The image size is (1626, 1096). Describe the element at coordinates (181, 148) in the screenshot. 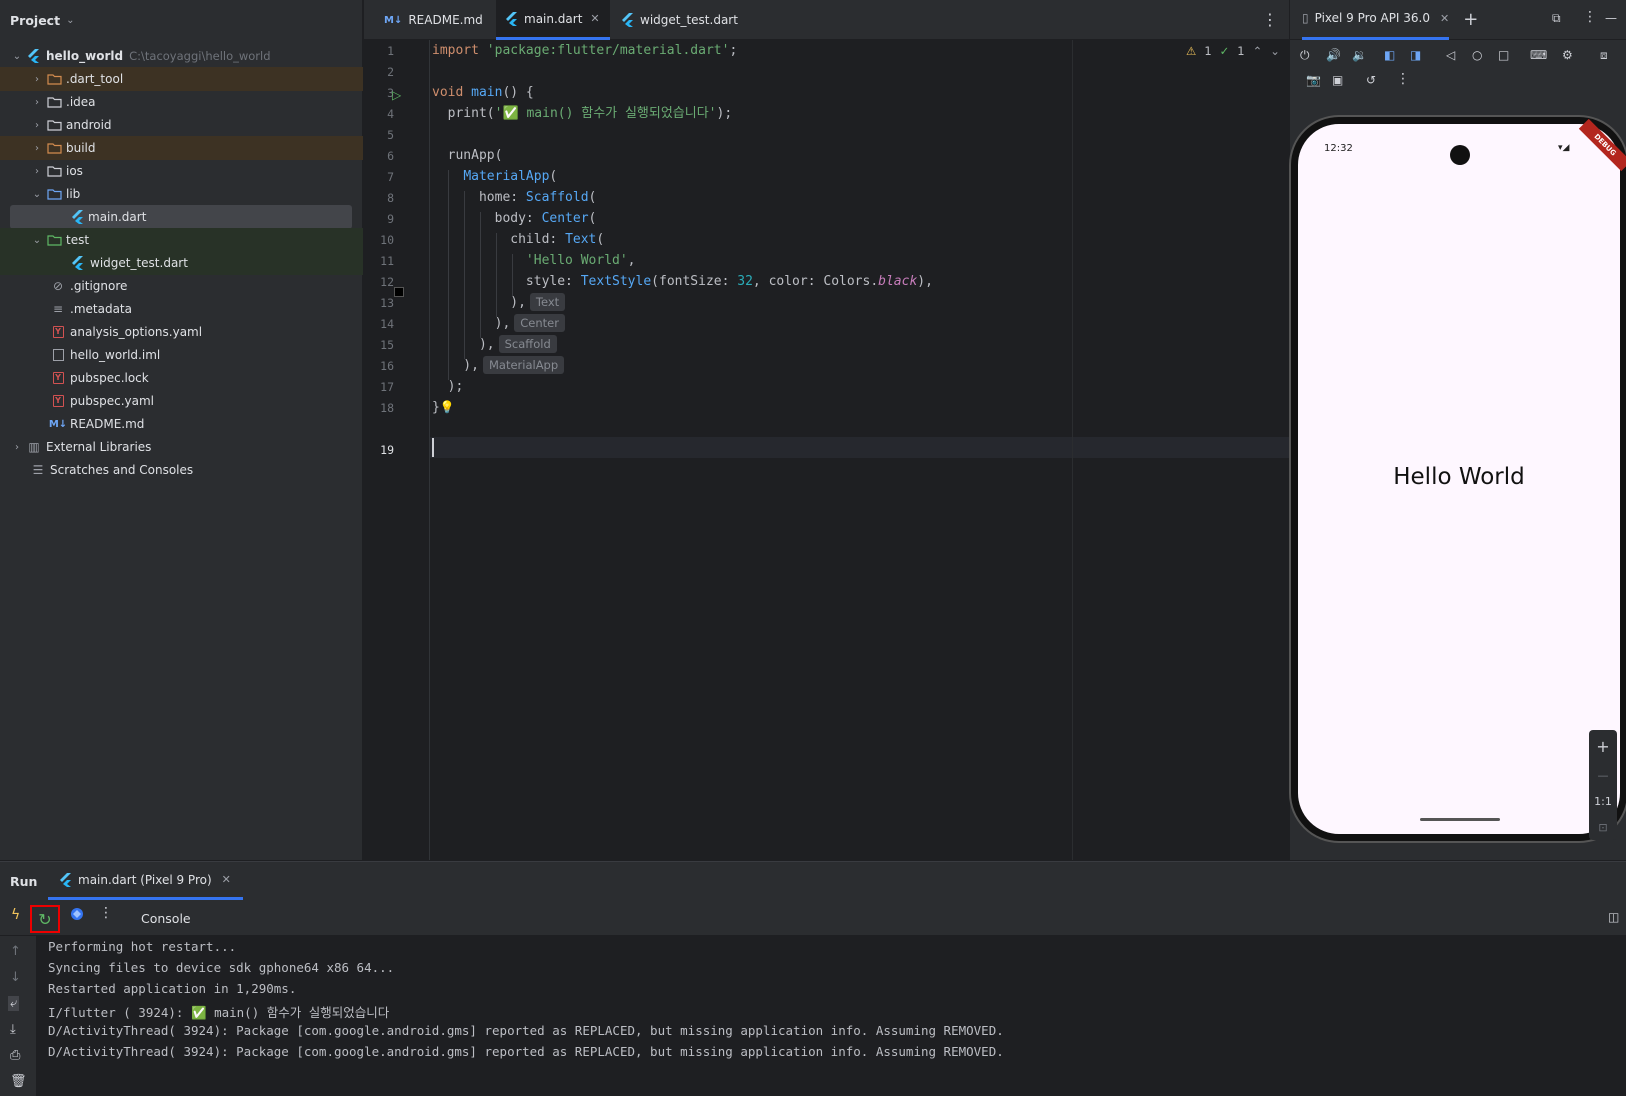

I see `tree-item-build: › build` at that location.